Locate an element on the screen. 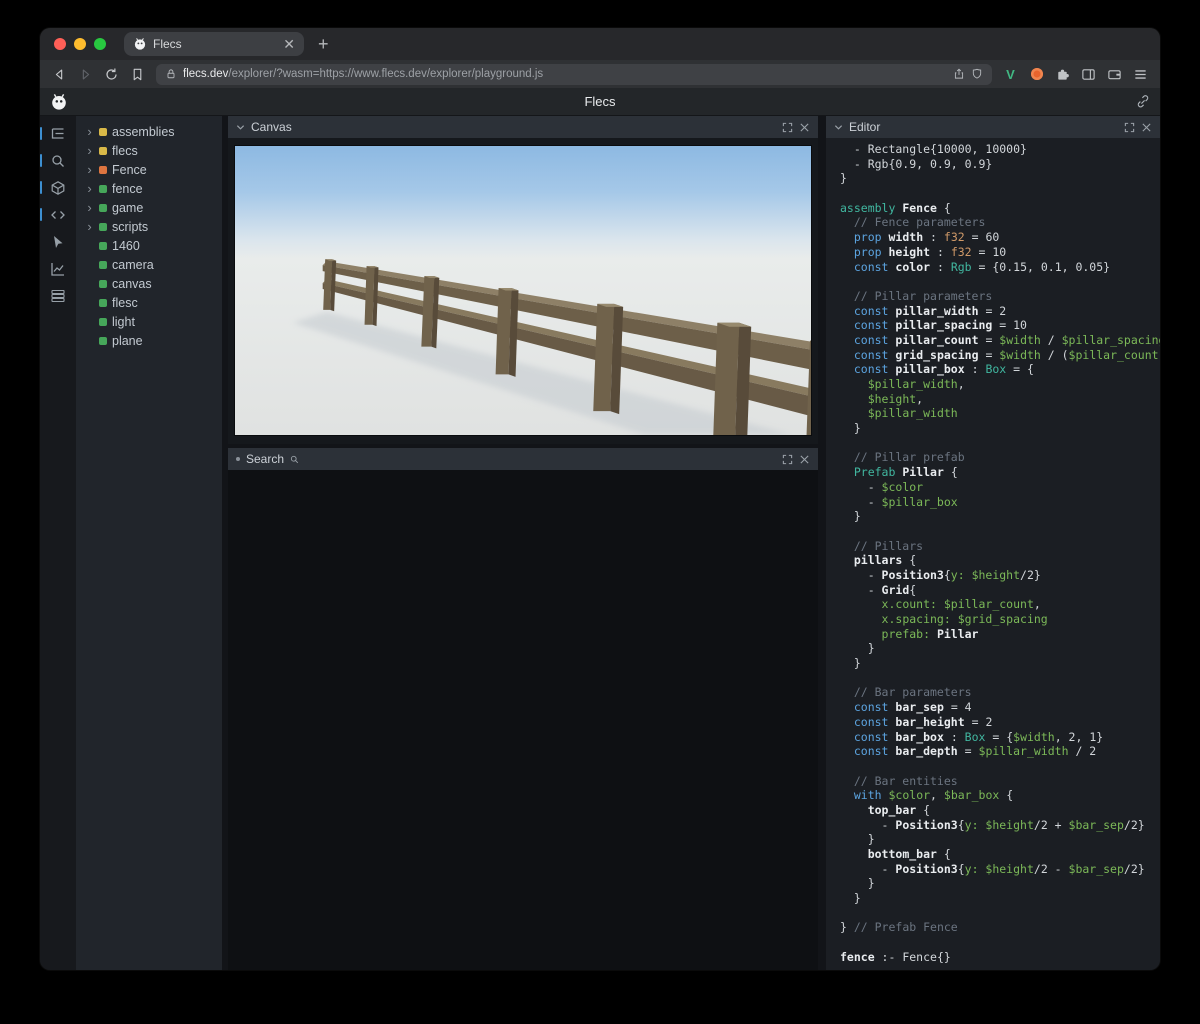 This screenshot has height=1024, width=1200. code-line: $pillar_width is located at coordinates (912, 413).